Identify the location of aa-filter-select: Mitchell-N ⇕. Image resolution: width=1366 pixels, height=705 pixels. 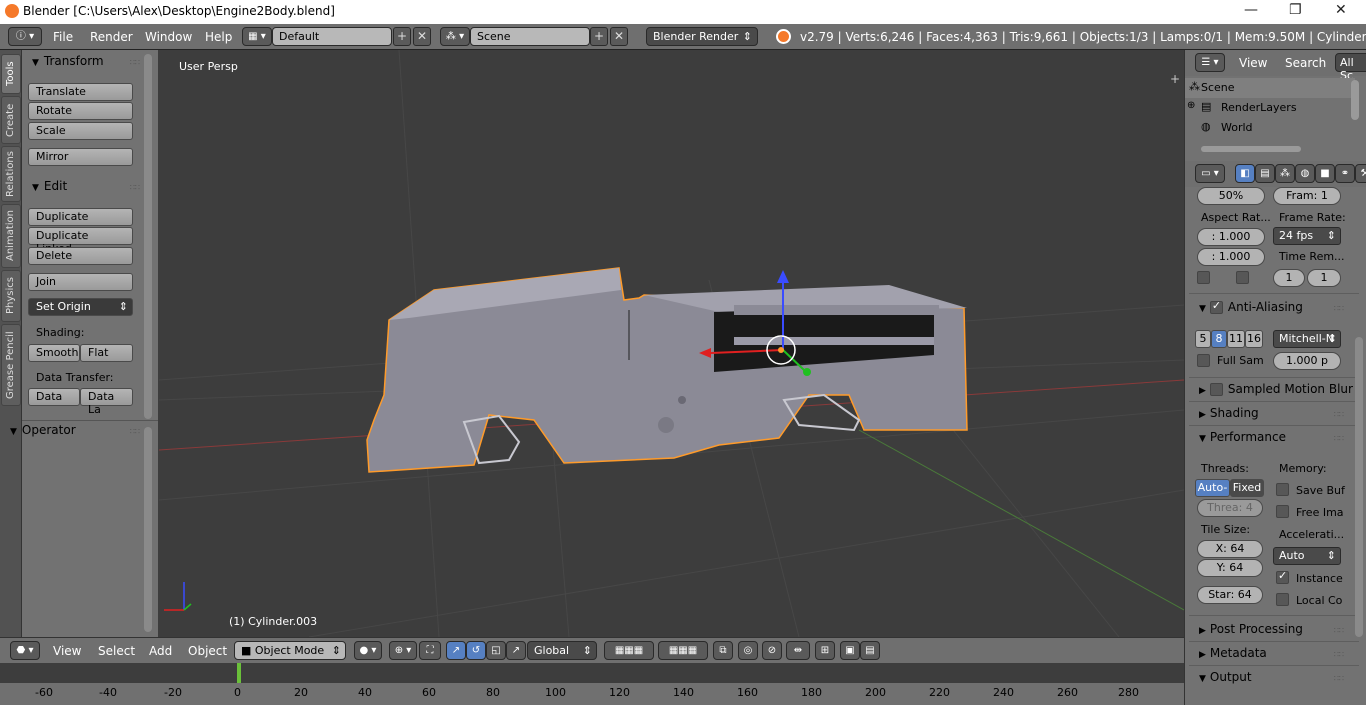
(1307, 339).